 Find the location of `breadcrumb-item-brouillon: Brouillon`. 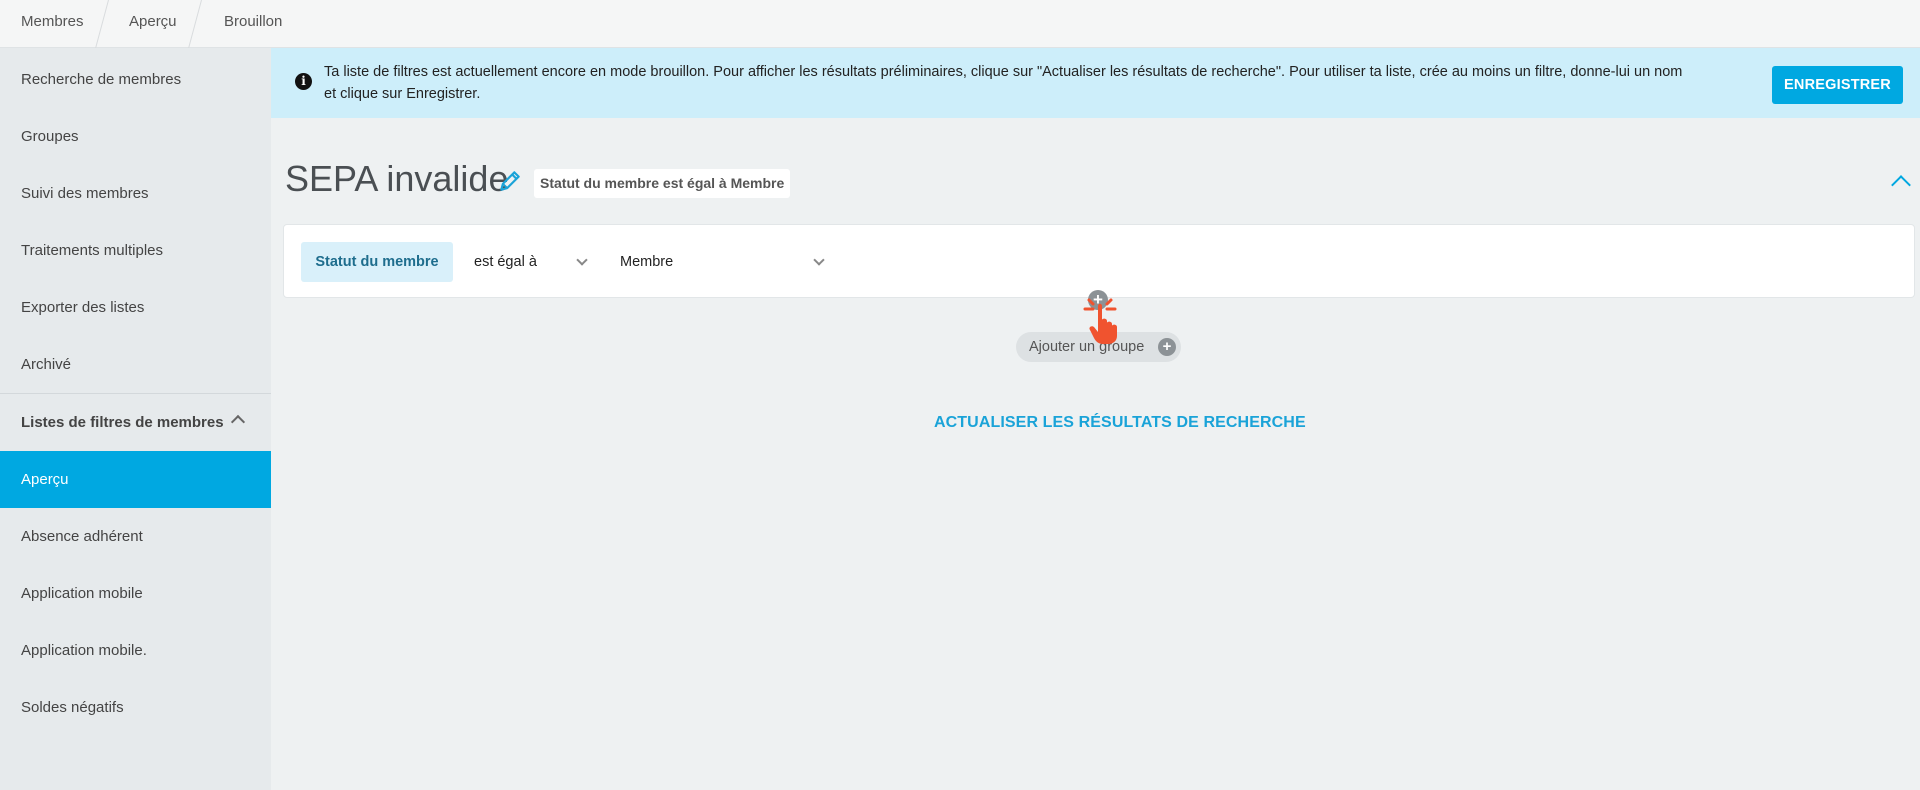

breadcrumb-item-brouillon: Brouillon is located at coordinates (253, 21).